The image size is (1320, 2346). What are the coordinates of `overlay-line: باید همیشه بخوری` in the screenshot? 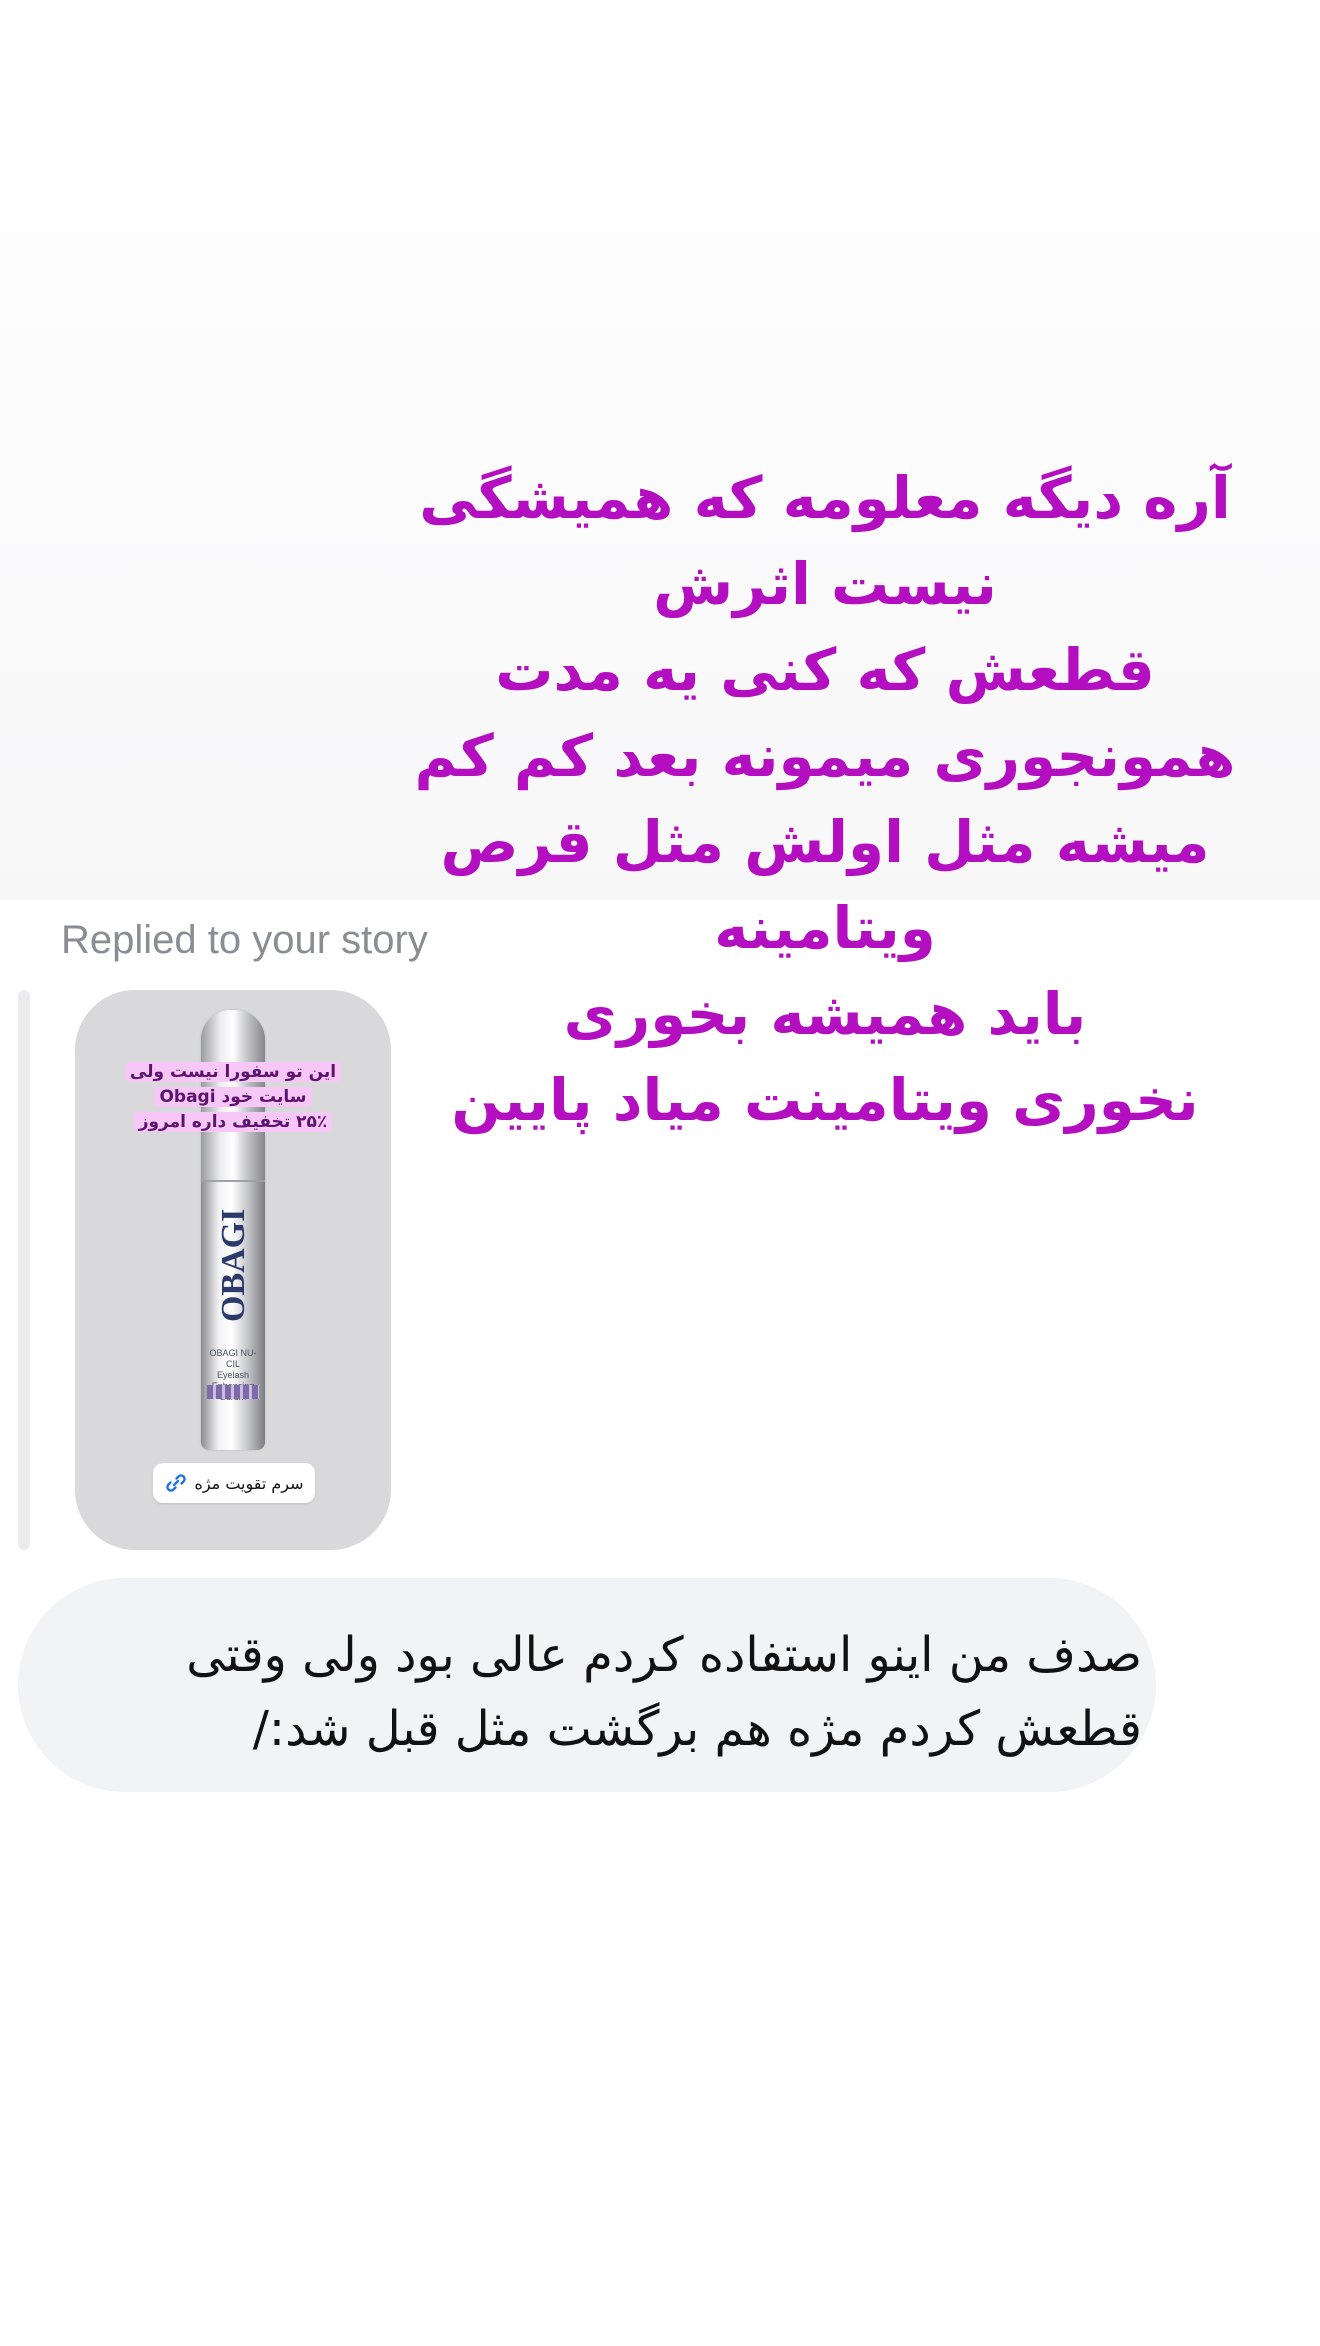 It's located at (825, 1014).